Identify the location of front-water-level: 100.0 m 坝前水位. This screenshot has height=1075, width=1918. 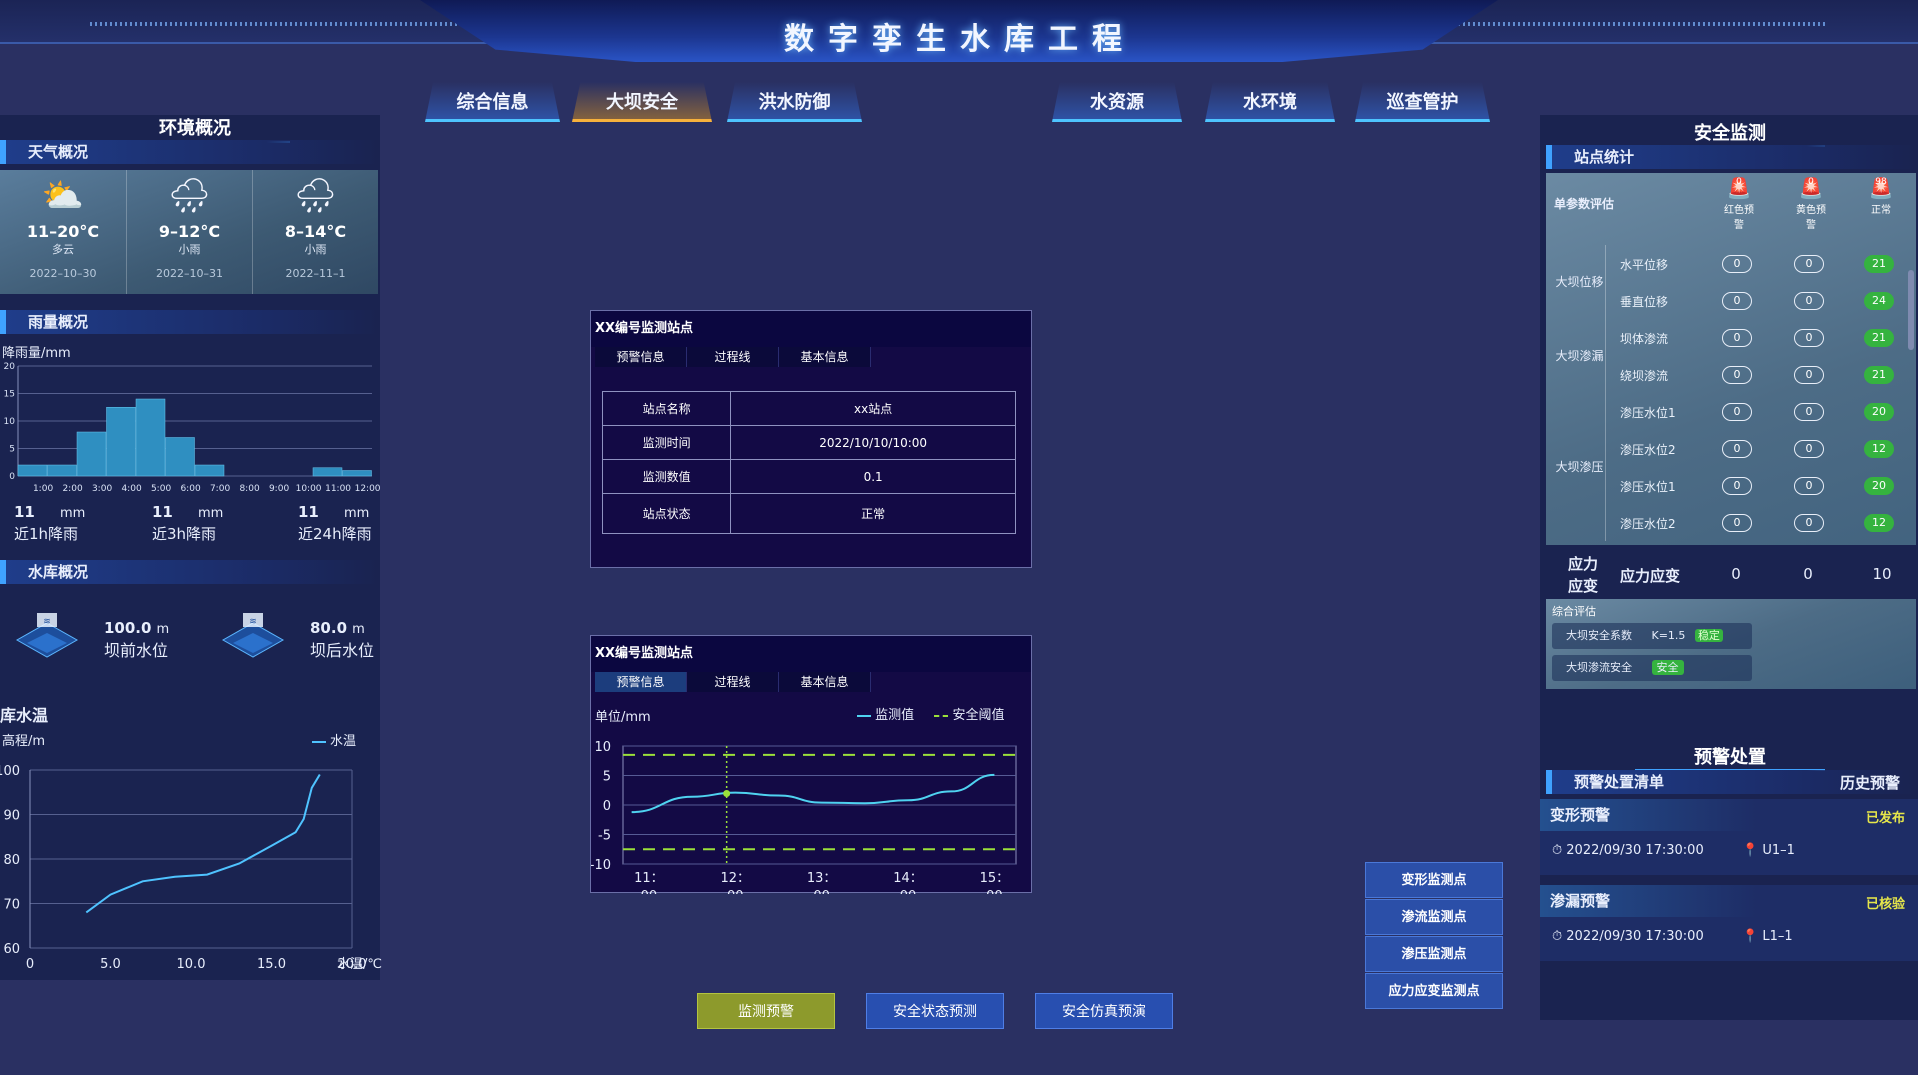
(136, 639).